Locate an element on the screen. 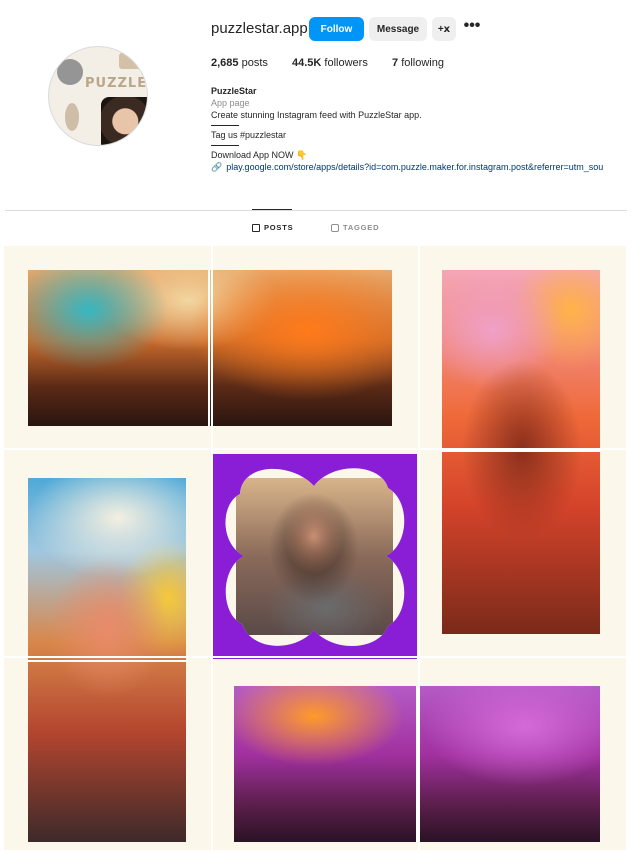 This screenshot has height=854, width=633. post-image-holi-woman is located at coordinates (107, 660).